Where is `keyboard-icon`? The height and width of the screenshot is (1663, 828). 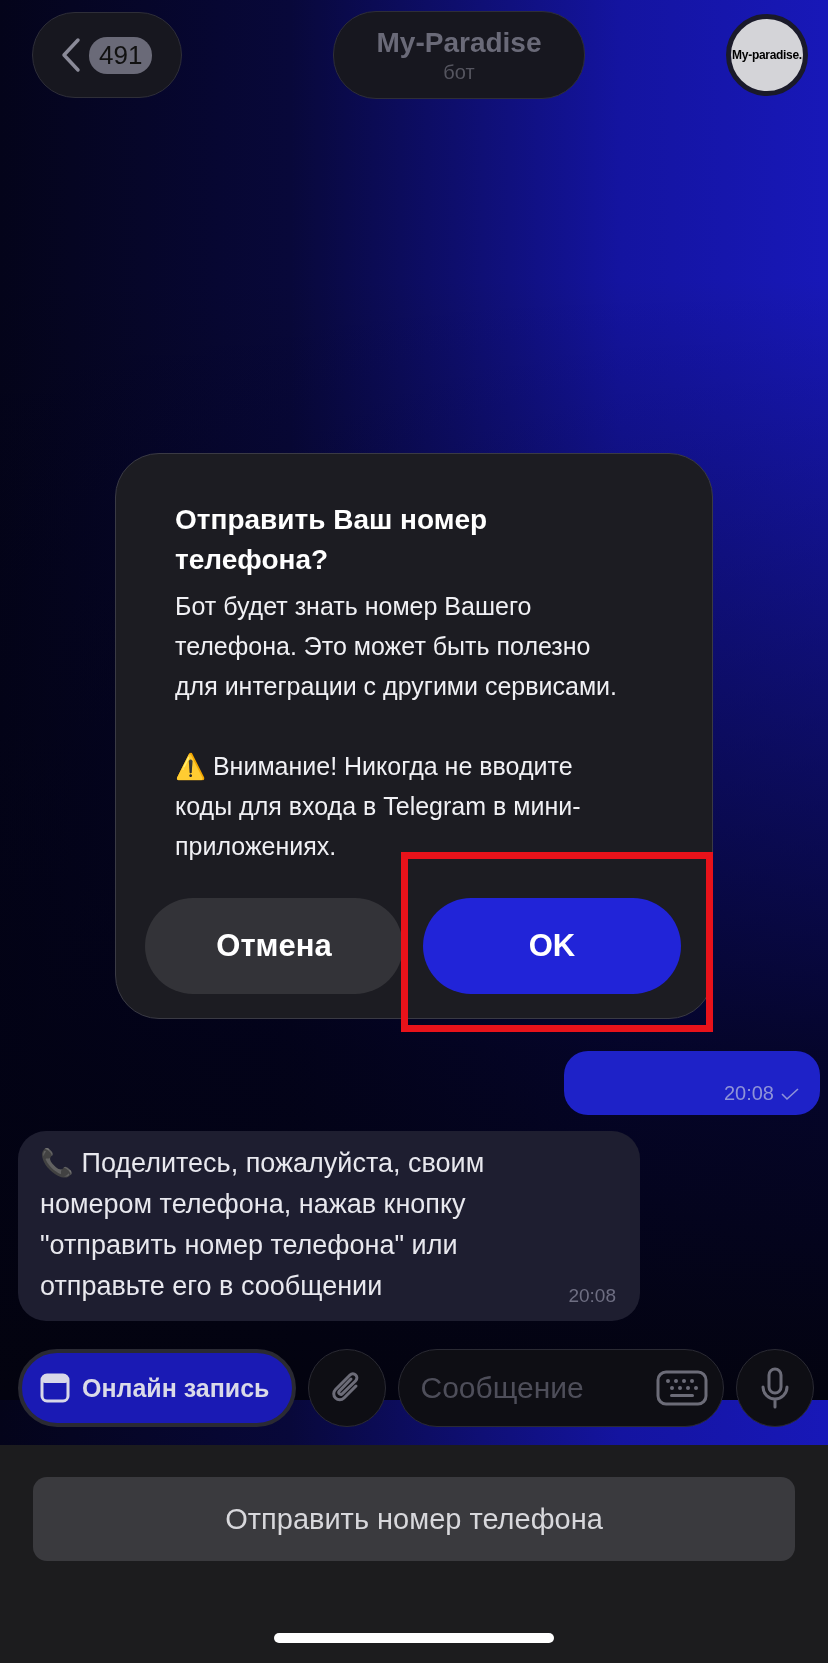
keyboard-icon is located at coordinates (682, 1388).